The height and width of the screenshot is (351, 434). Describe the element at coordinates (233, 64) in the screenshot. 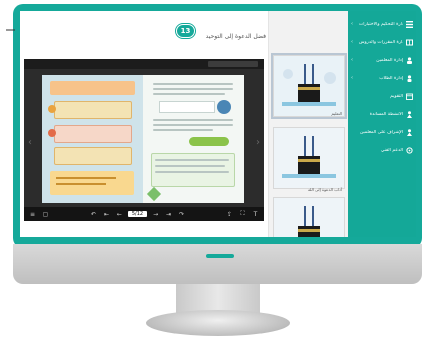

I see `viewer-search-input` at that location.